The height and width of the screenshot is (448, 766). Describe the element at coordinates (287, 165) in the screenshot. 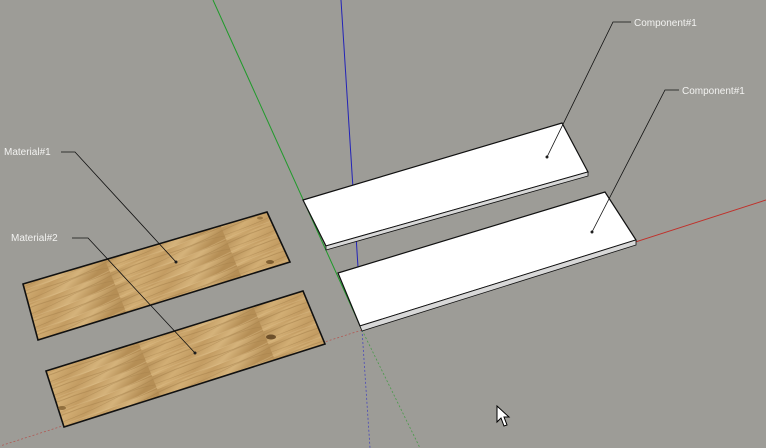

I see `green-axis` at that location.